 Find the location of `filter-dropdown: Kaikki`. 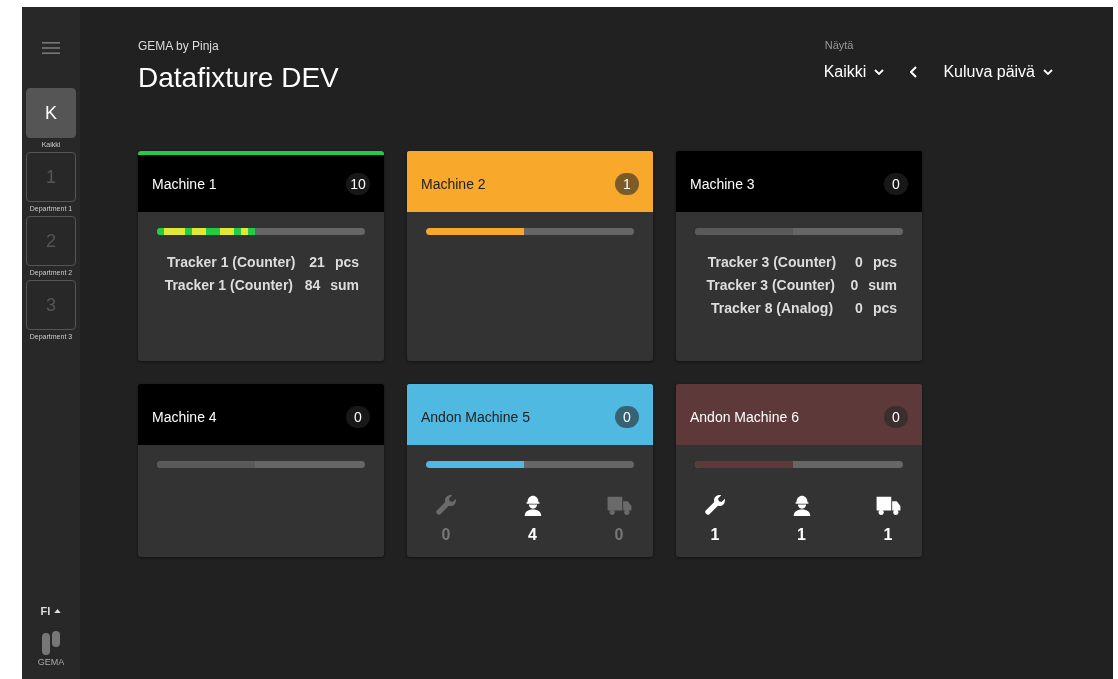

filter-dropdown: Kaikki is located at coordinates (854, 72).